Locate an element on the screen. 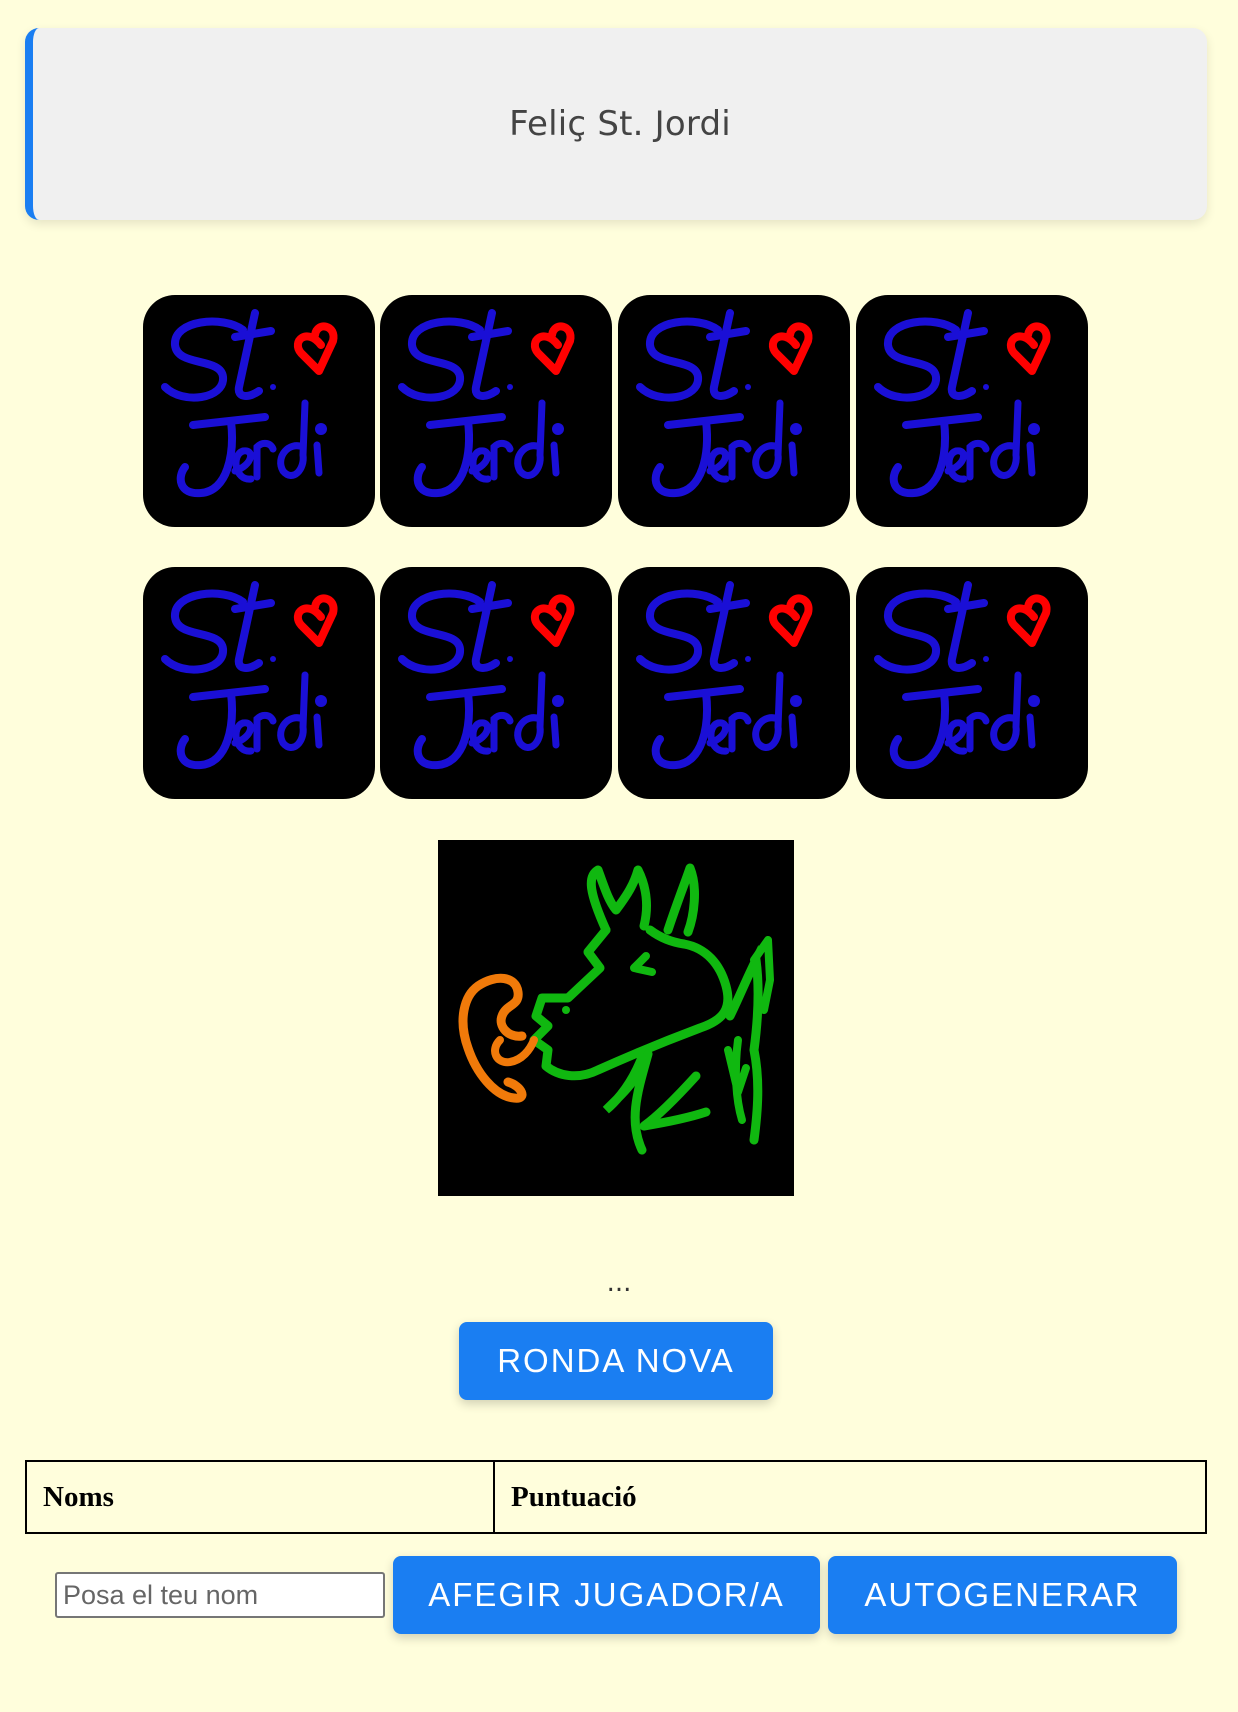  dragon-image is located at coordinates (616, 1018).